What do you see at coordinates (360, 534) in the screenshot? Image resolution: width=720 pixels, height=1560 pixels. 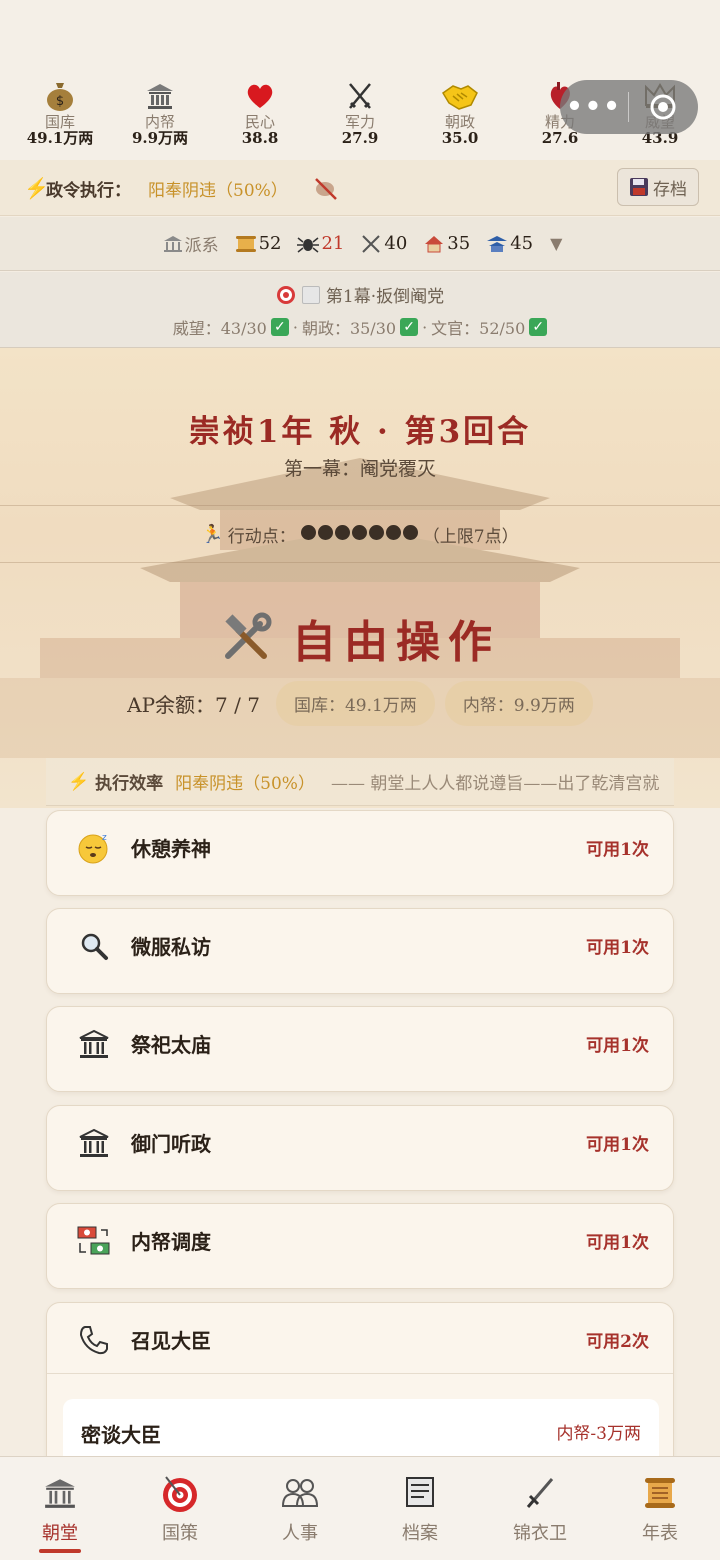 I see `action-points: 🏃 行动点： （上限7点）` at bounding box center [360, 534].